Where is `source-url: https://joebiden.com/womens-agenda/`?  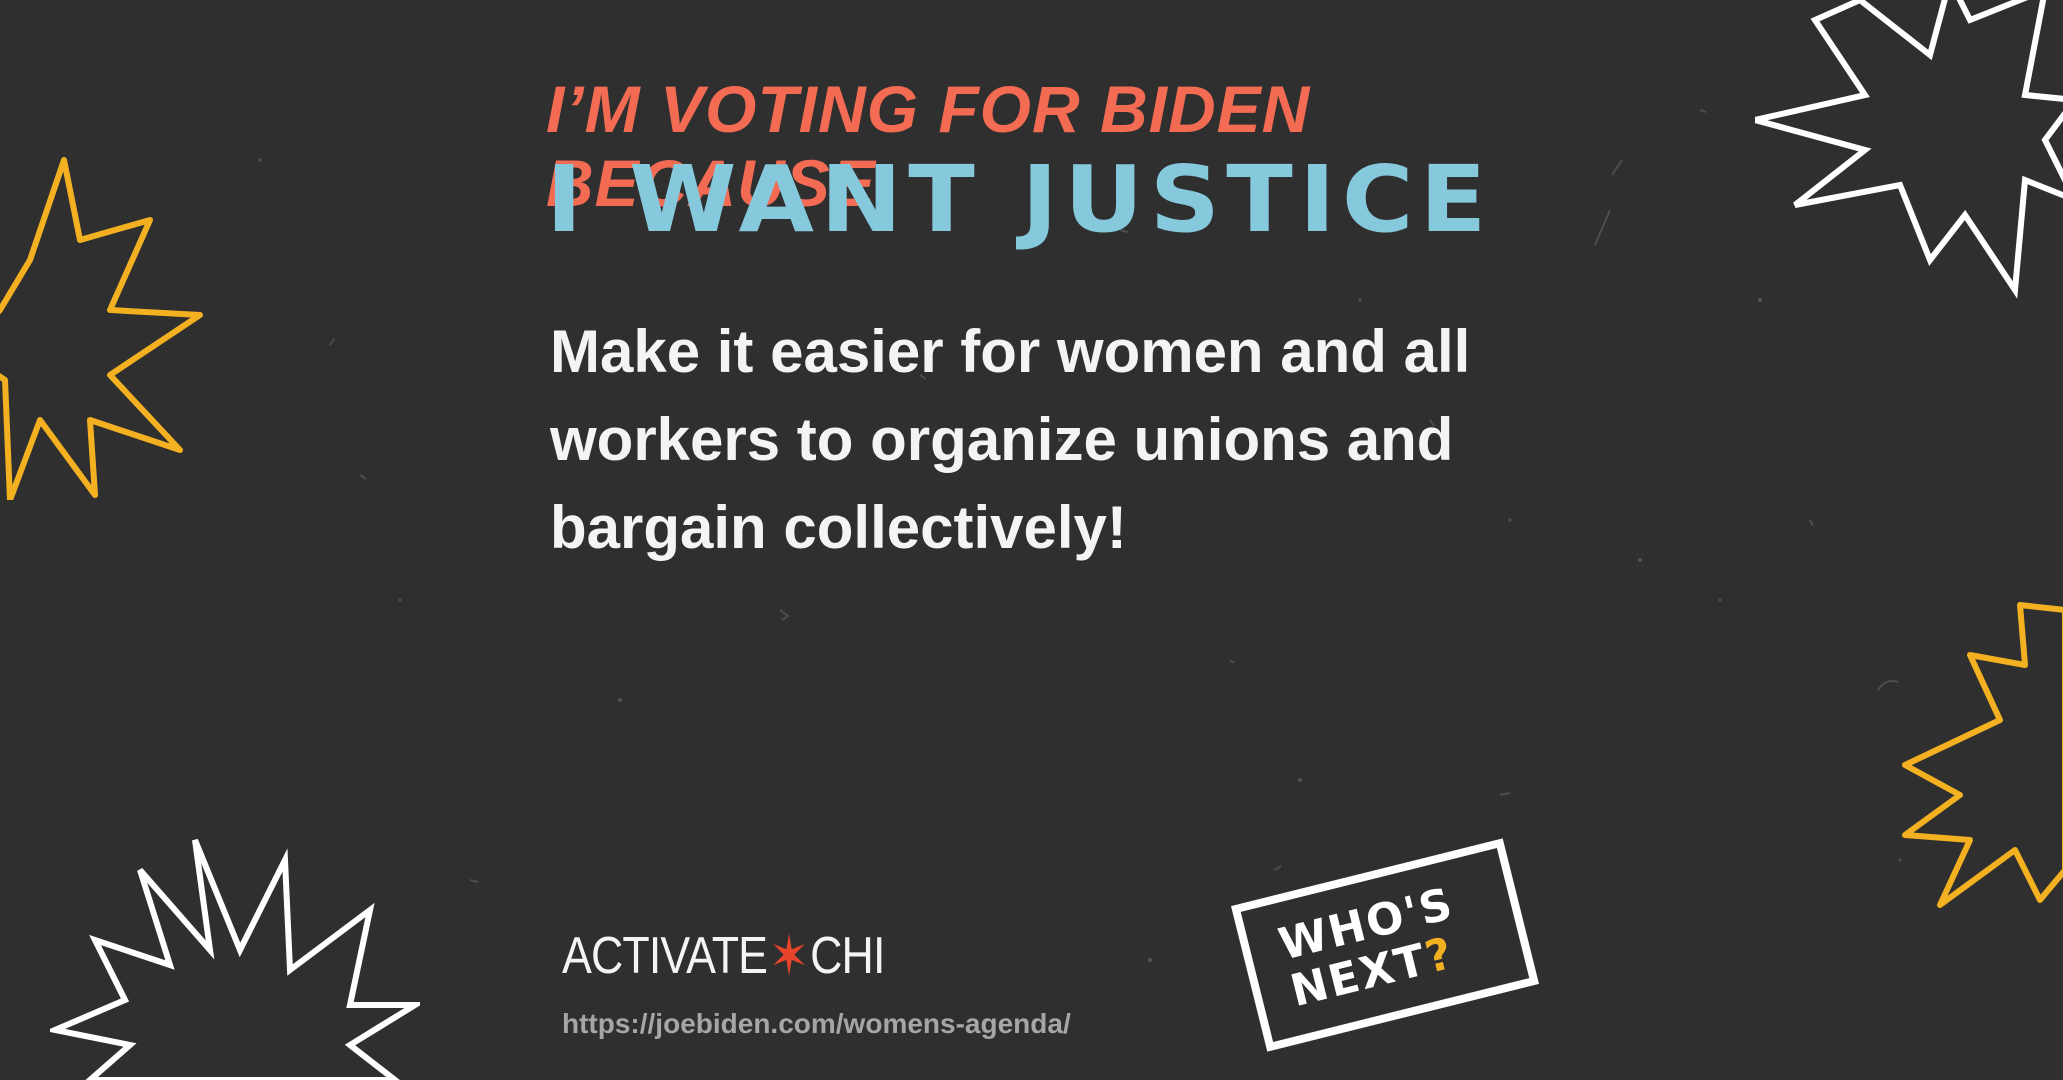 source-url: https://joebiden.com/womens-agenda/ is located at coordinates (816, 1023).